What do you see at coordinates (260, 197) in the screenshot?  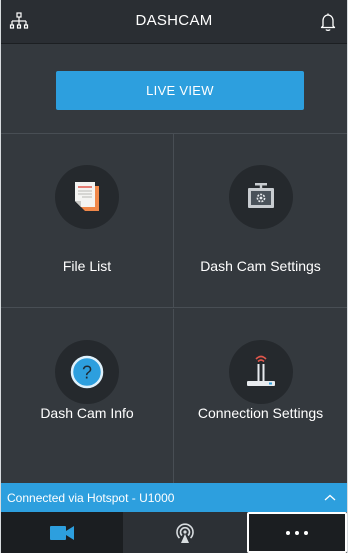 I see `dashcam-settings-icon` at bounding box center [260, 197].